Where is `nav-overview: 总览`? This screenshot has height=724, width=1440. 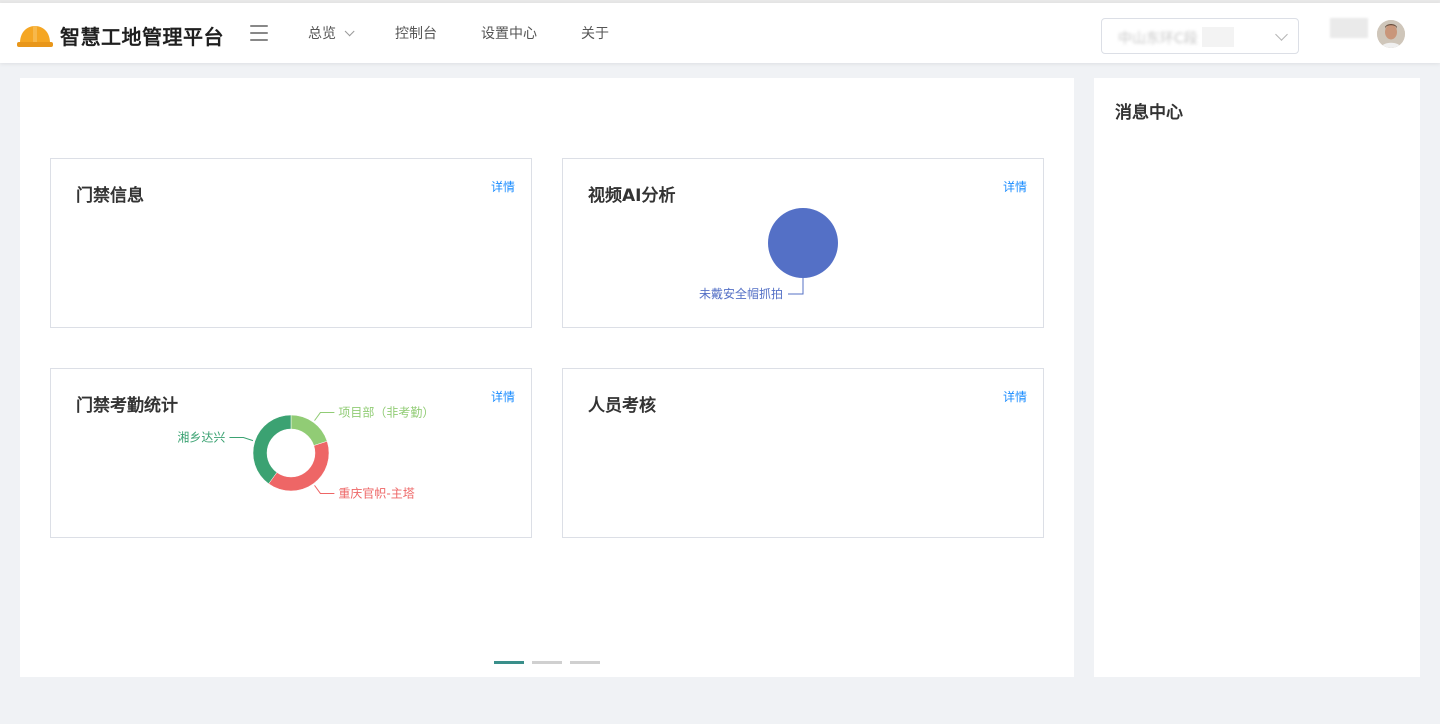 nav-overview: 总览 is located at coordinates (331, 33).